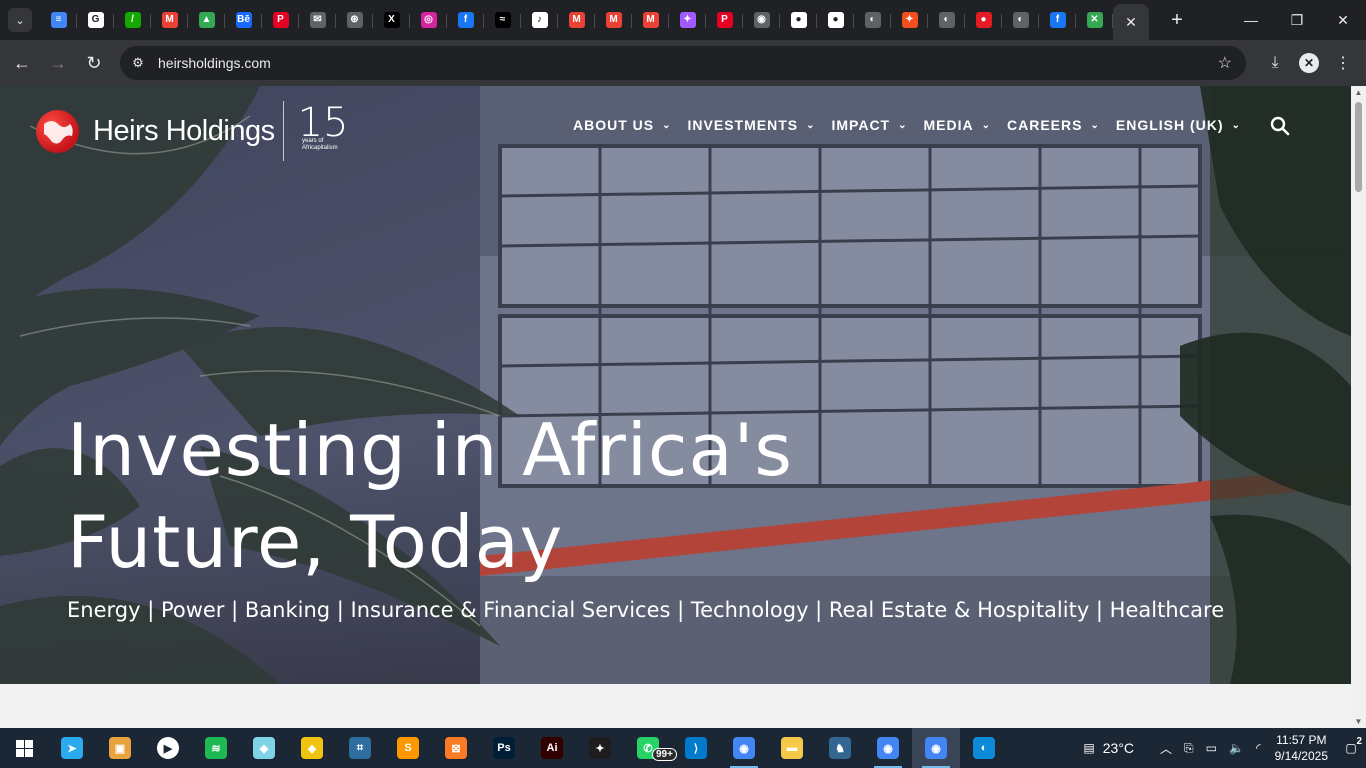 The width and height of the screenshot is (1366, 768). I want to click on browser-tab: ♪, so click(539, 20).